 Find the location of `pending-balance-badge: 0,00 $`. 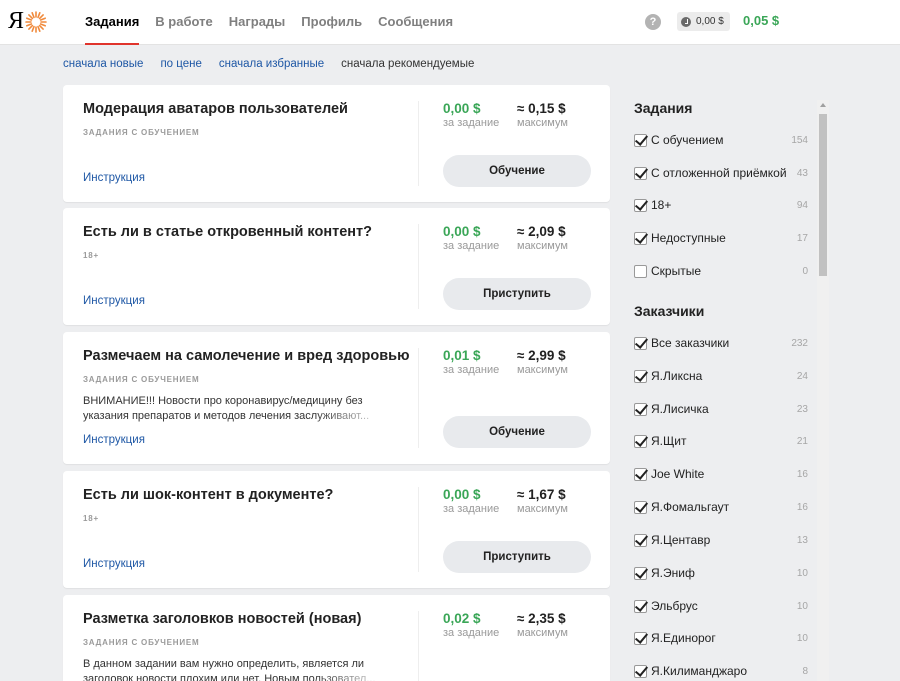

pending-balance-badge: 0,00 $ is located at coordinates (703, 21).